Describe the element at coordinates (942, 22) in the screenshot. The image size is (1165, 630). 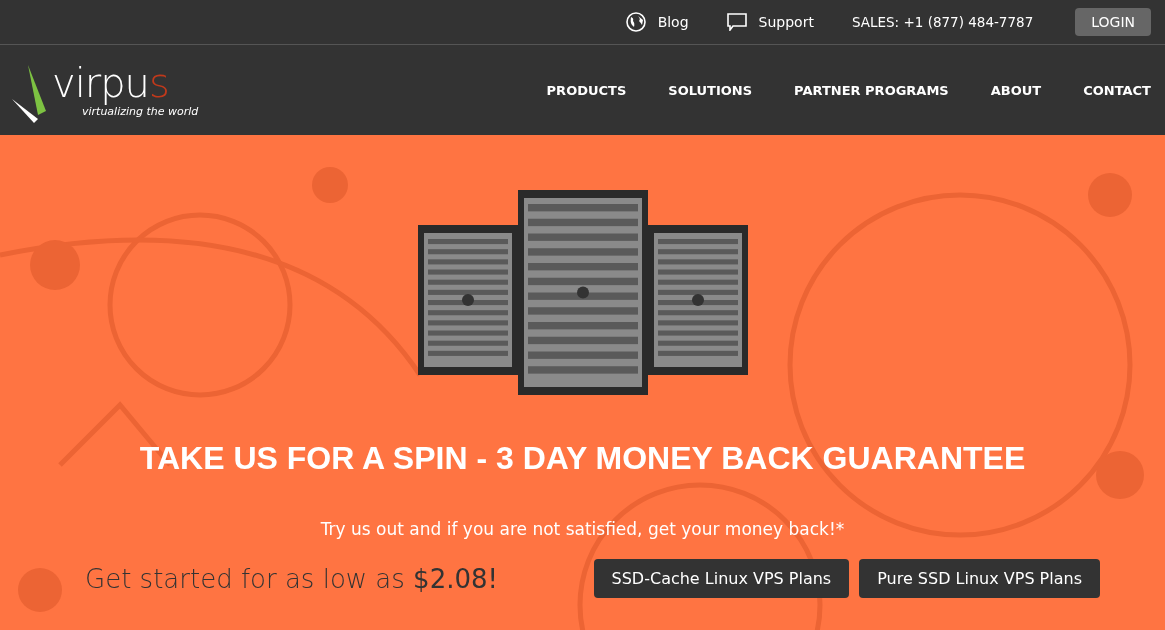
I see `sales-phone: SALES: +1 (877) 484-7787` at that location.